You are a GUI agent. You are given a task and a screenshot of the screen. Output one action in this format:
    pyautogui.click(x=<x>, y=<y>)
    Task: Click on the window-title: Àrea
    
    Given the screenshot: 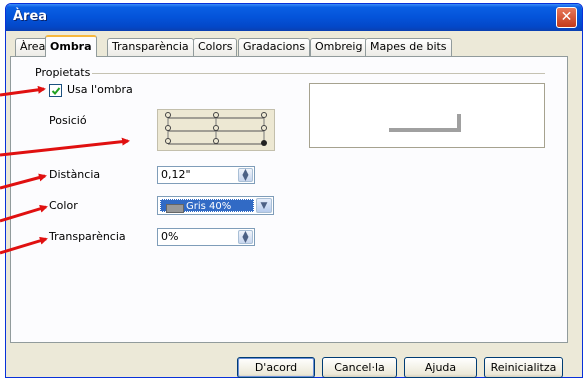 What is the action you would take?
    pyautogui.click(x=30, y=16)
    